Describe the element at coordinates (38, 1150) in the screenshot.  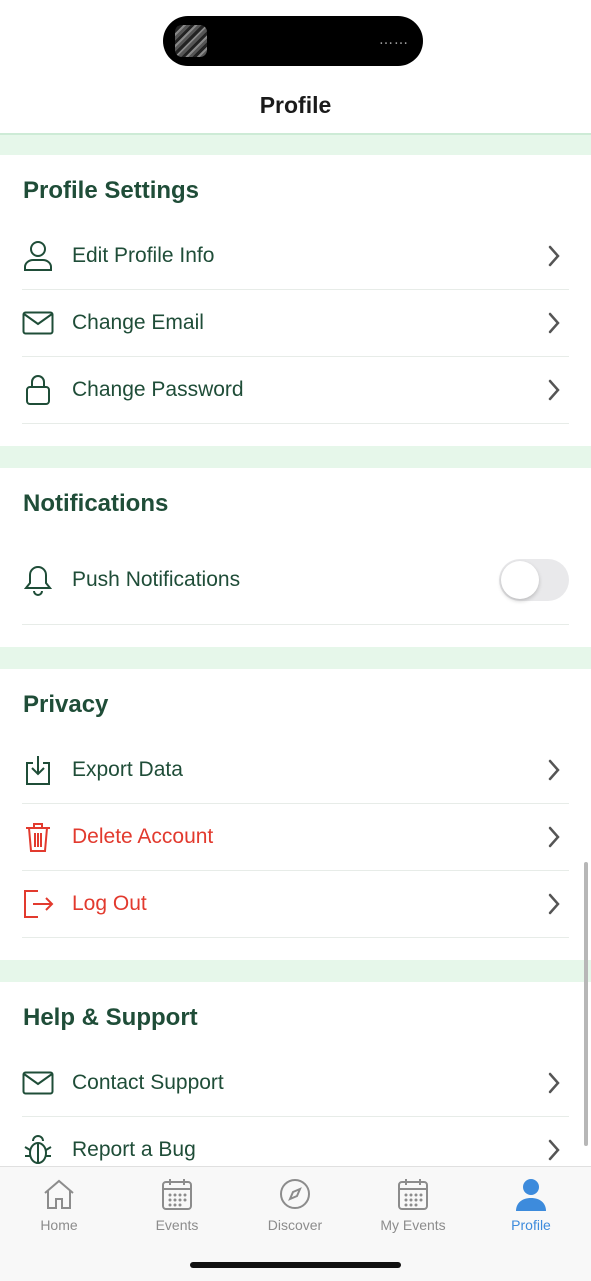
I see `bug-icon` at that location.